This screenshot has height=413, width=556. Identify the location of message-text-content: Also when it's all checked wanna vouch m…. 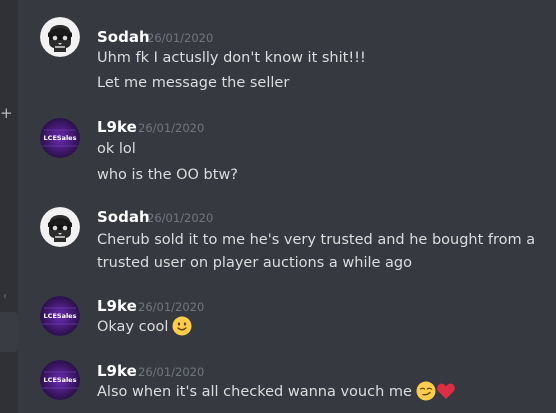
(254, 392).